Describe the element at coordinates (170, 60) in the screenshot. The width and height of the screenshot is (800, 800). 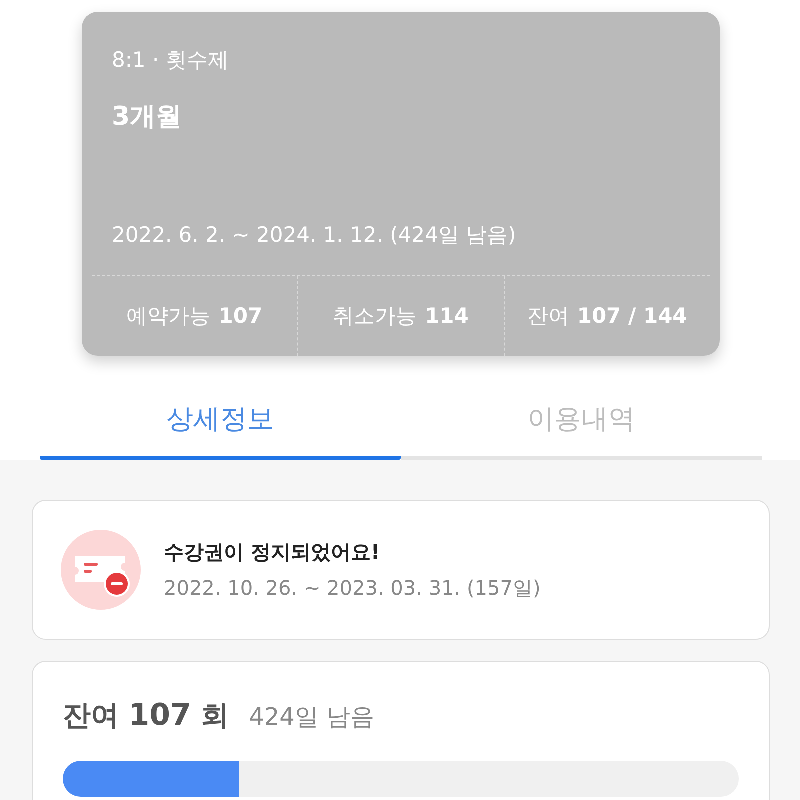
I see `pass-type: 8:1 · 횟수제` at that location.